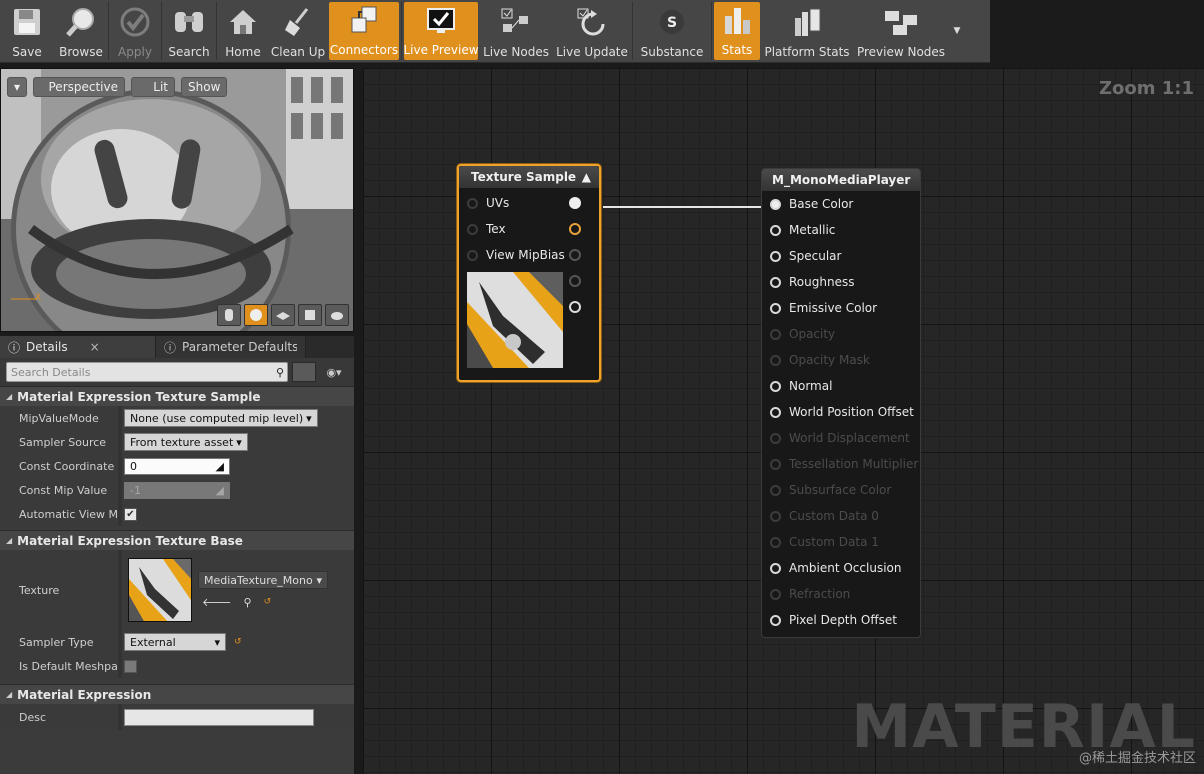  Describe the element at coordinates (845, 542) in the screenshot. I see `material-input-pin: Custom Data 1` at that location.